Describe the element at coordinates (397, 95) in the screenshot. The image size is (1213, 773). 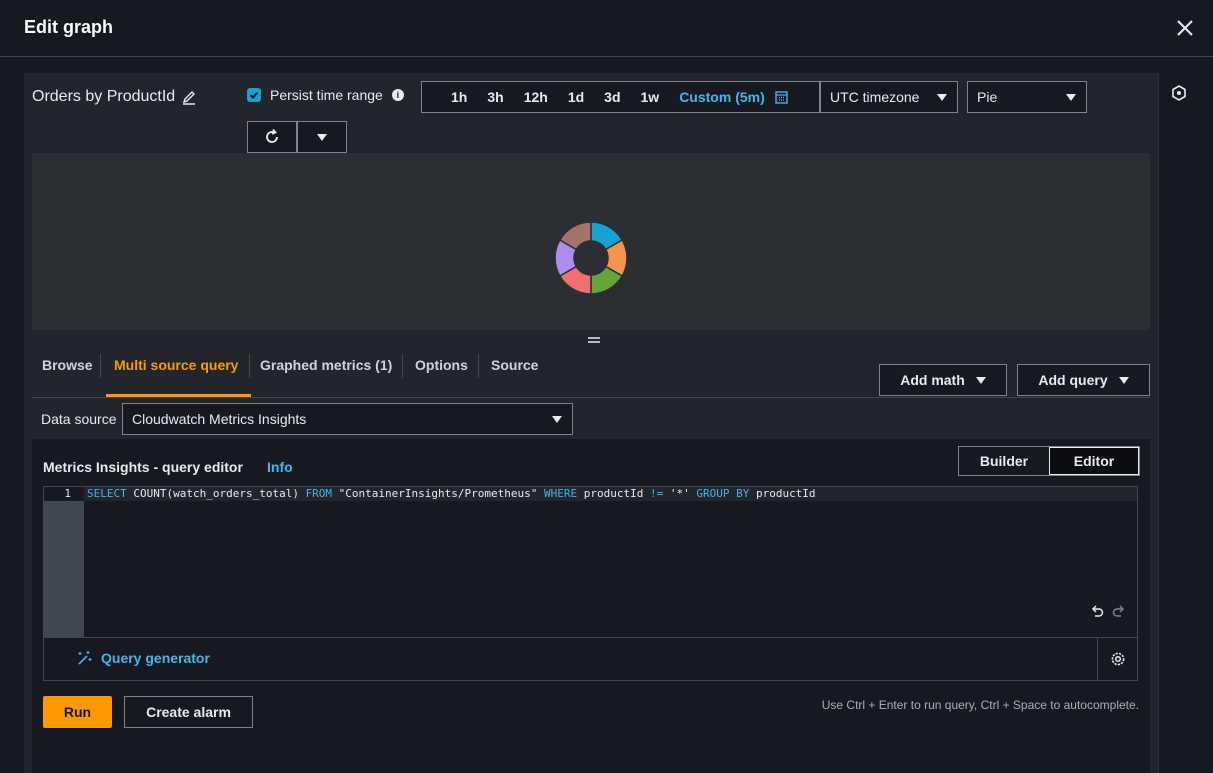
I see `info-icon: i` at that location.